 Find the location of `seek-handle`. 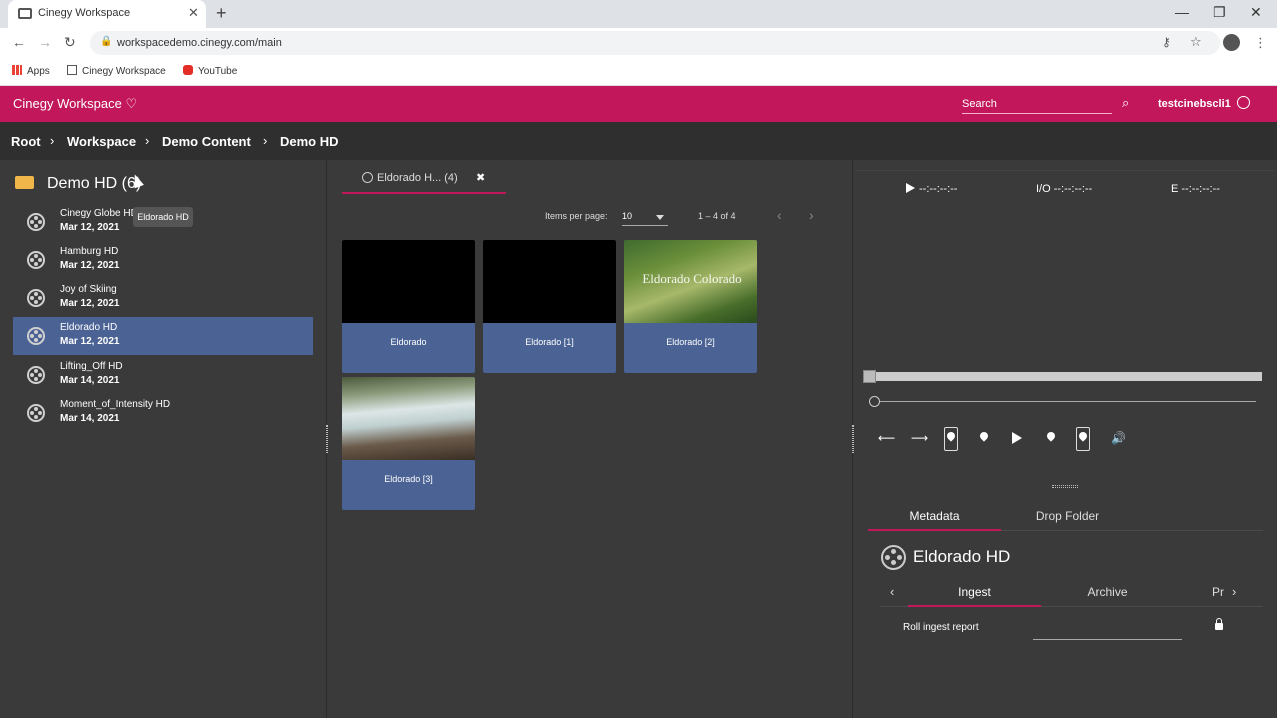

seek-handle is located at coordinates (869, 376).